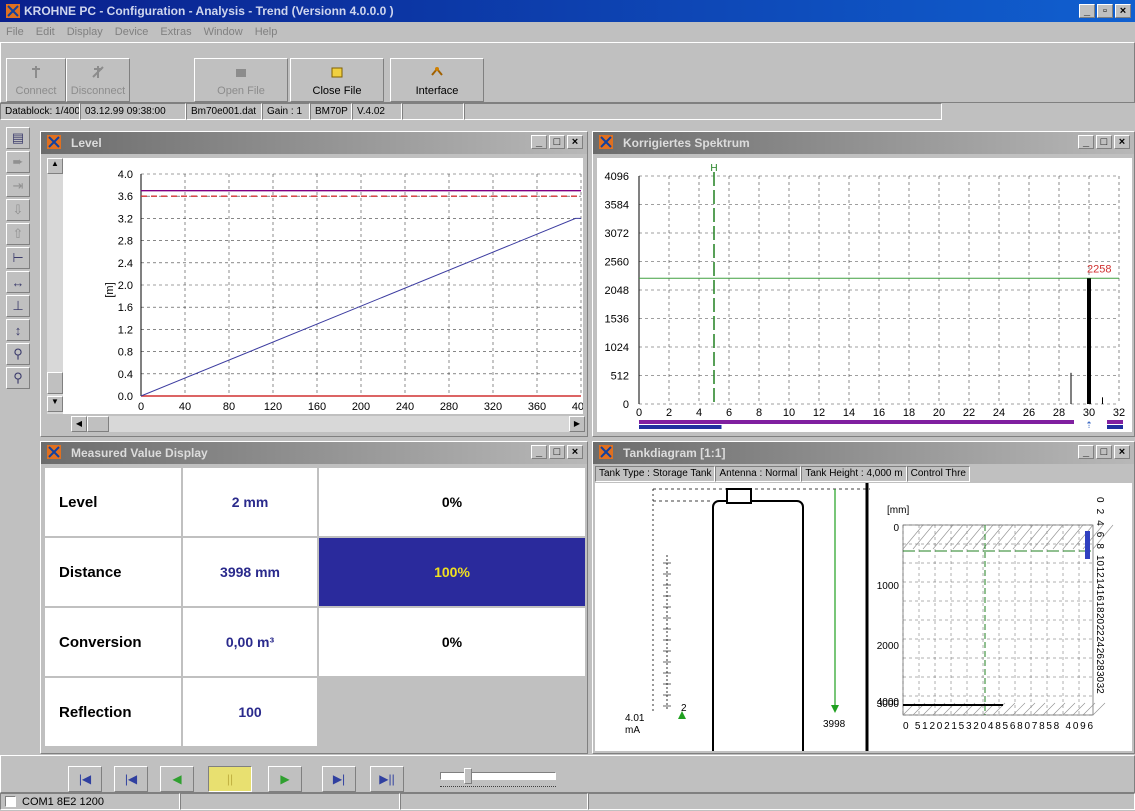  Describe the element at coordinates (1105, 11) in the screenshot. I see `restore-button: ▫` at that location.